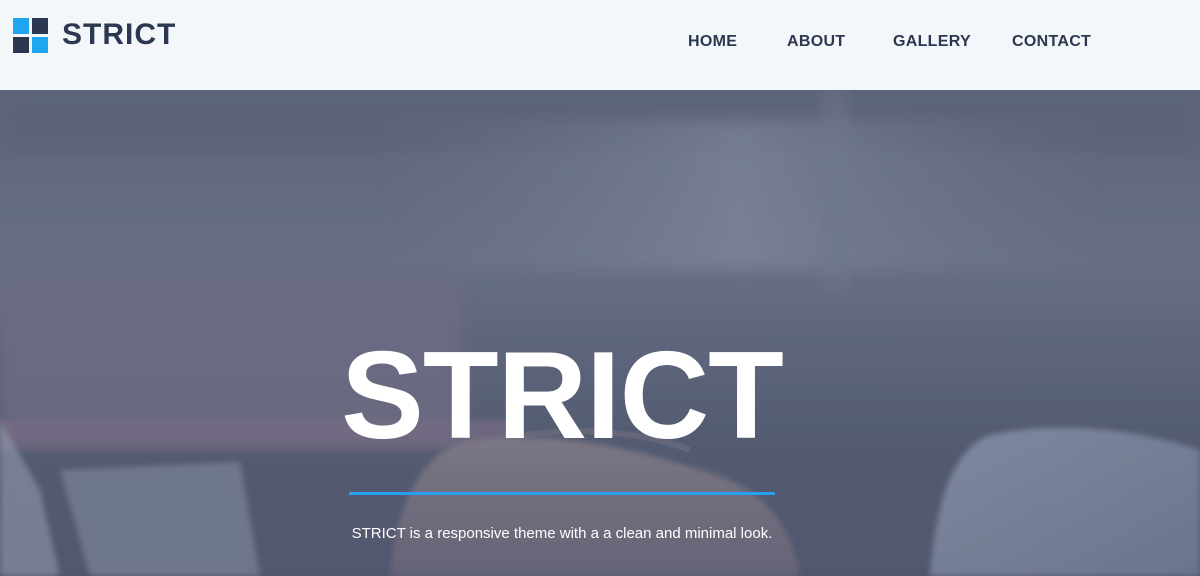 Image resolution: width=1200 pixels, height=576 pixels. Describe the element at coordinates (562, 396) in the screenshot. I see `hero-title: STRICT` at that location.